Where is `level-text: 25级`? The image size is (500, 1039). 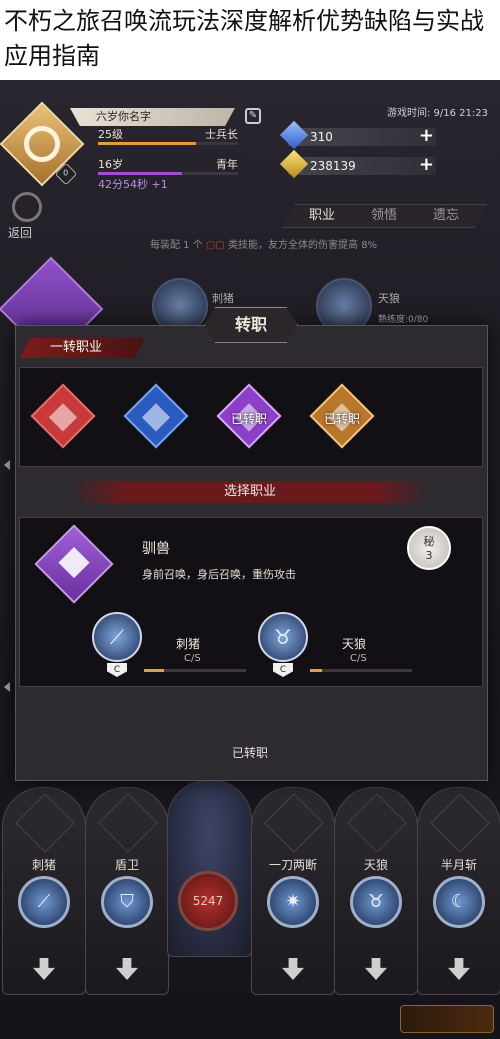
level-text: 25级 is located at coordinates (110, 134).